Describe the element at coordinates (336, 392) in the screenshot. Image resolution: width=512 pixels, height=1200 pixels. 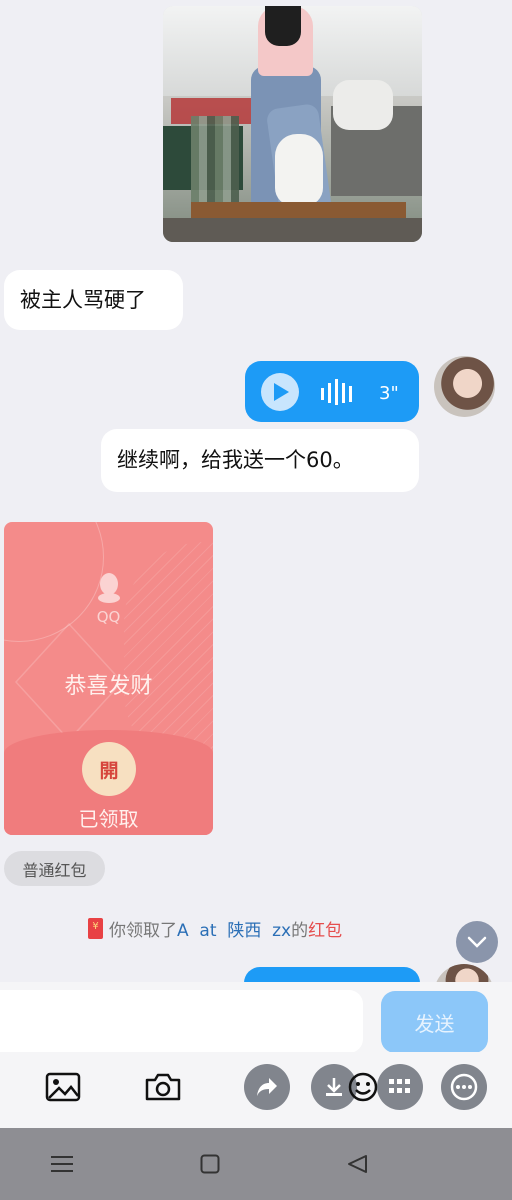
I see `waveform-icon` at that location.